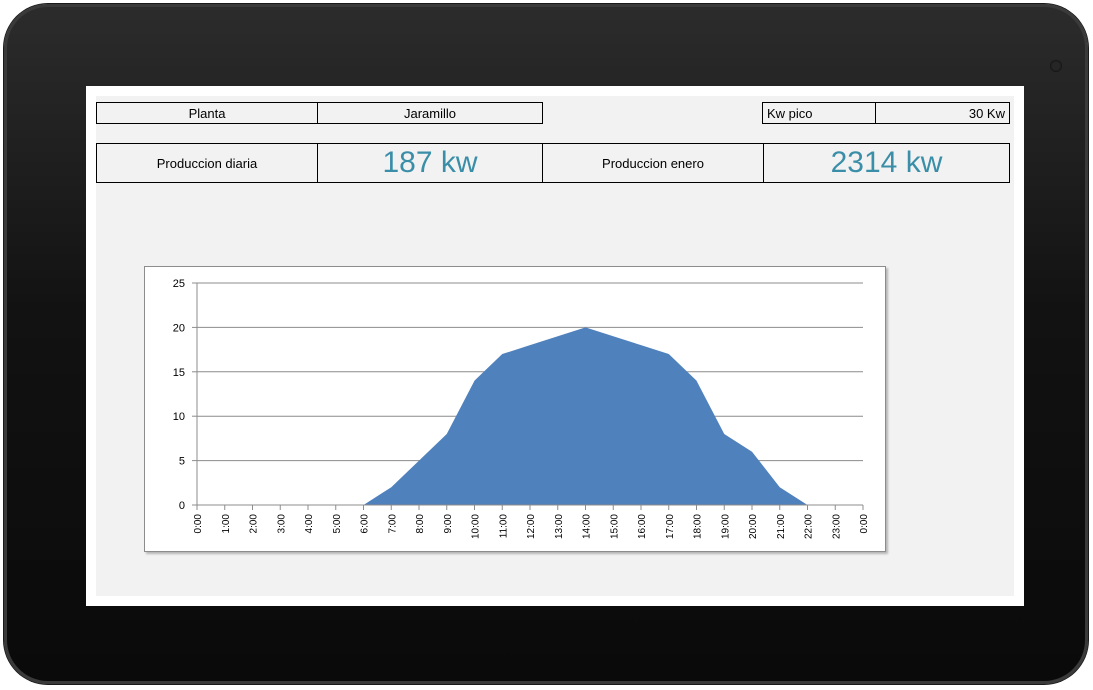  What do you see at coordinates (476, 526) in the screenshot?
I see `x-tick-label: 10:00` at bounding box center [476, 526].